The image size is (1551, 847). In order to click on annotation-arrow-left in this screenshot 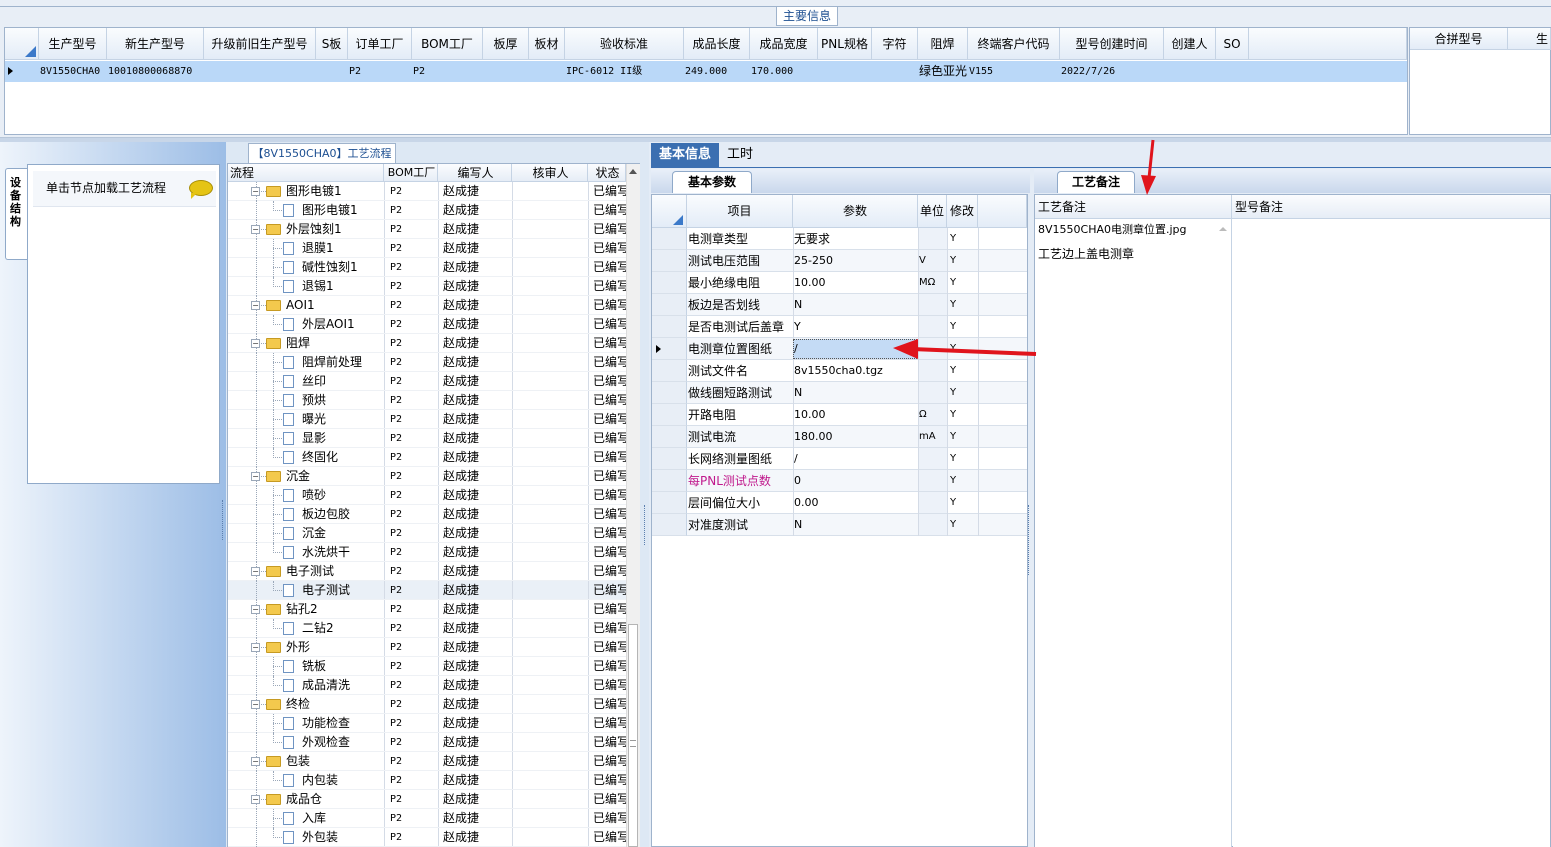, I will do `click(965, 349)`.